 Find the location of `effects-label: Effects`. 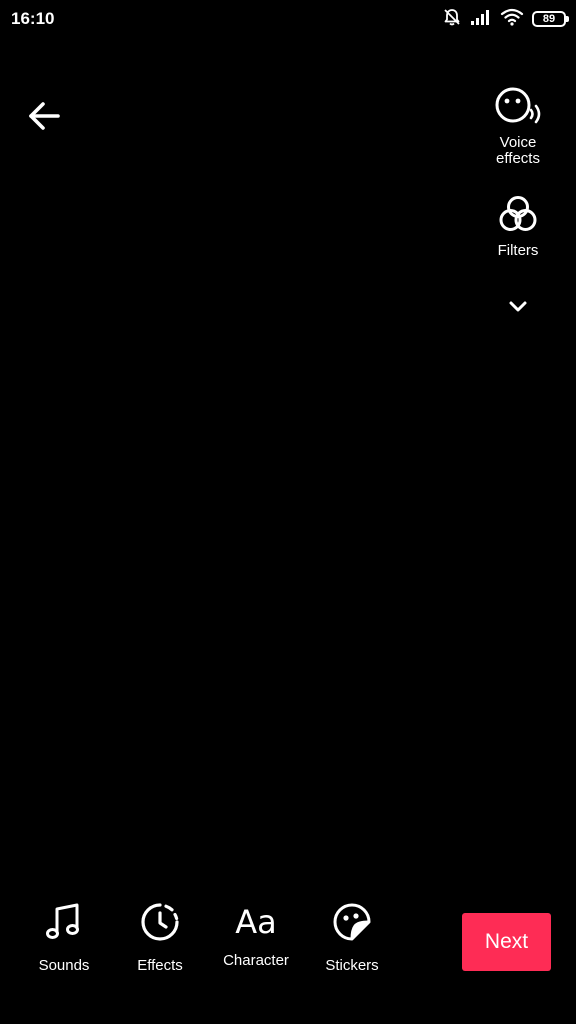

effects-label: Effects is located at coordinates (160, 965).